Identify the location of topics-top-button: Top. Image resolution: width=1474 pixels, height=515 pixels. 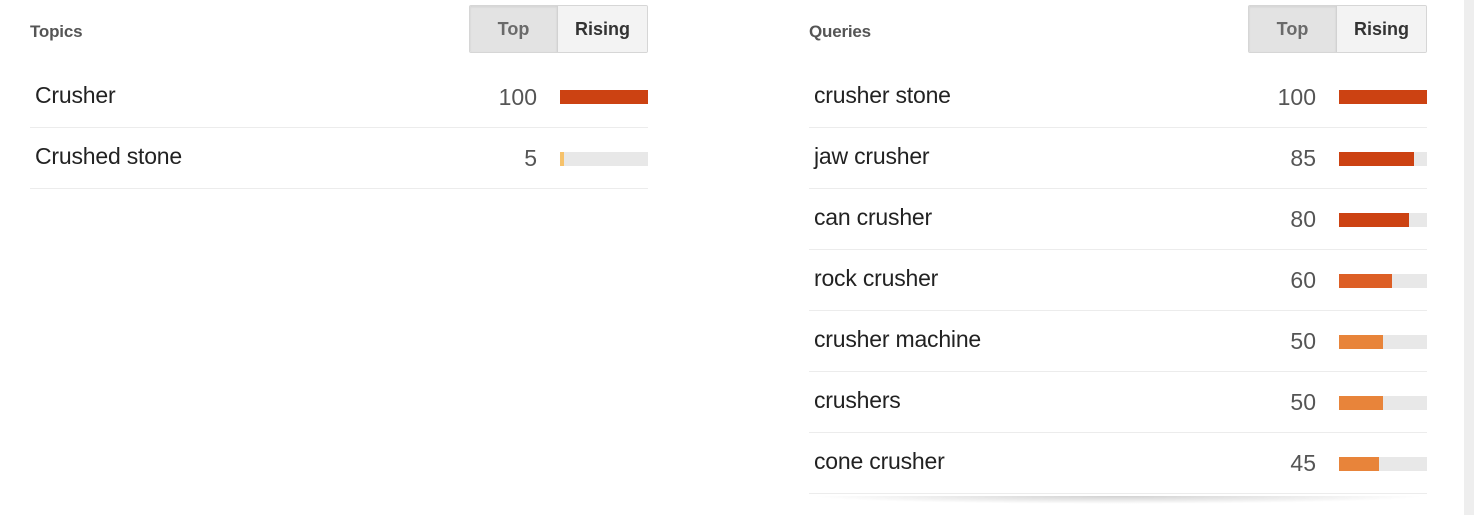
(514, 29).